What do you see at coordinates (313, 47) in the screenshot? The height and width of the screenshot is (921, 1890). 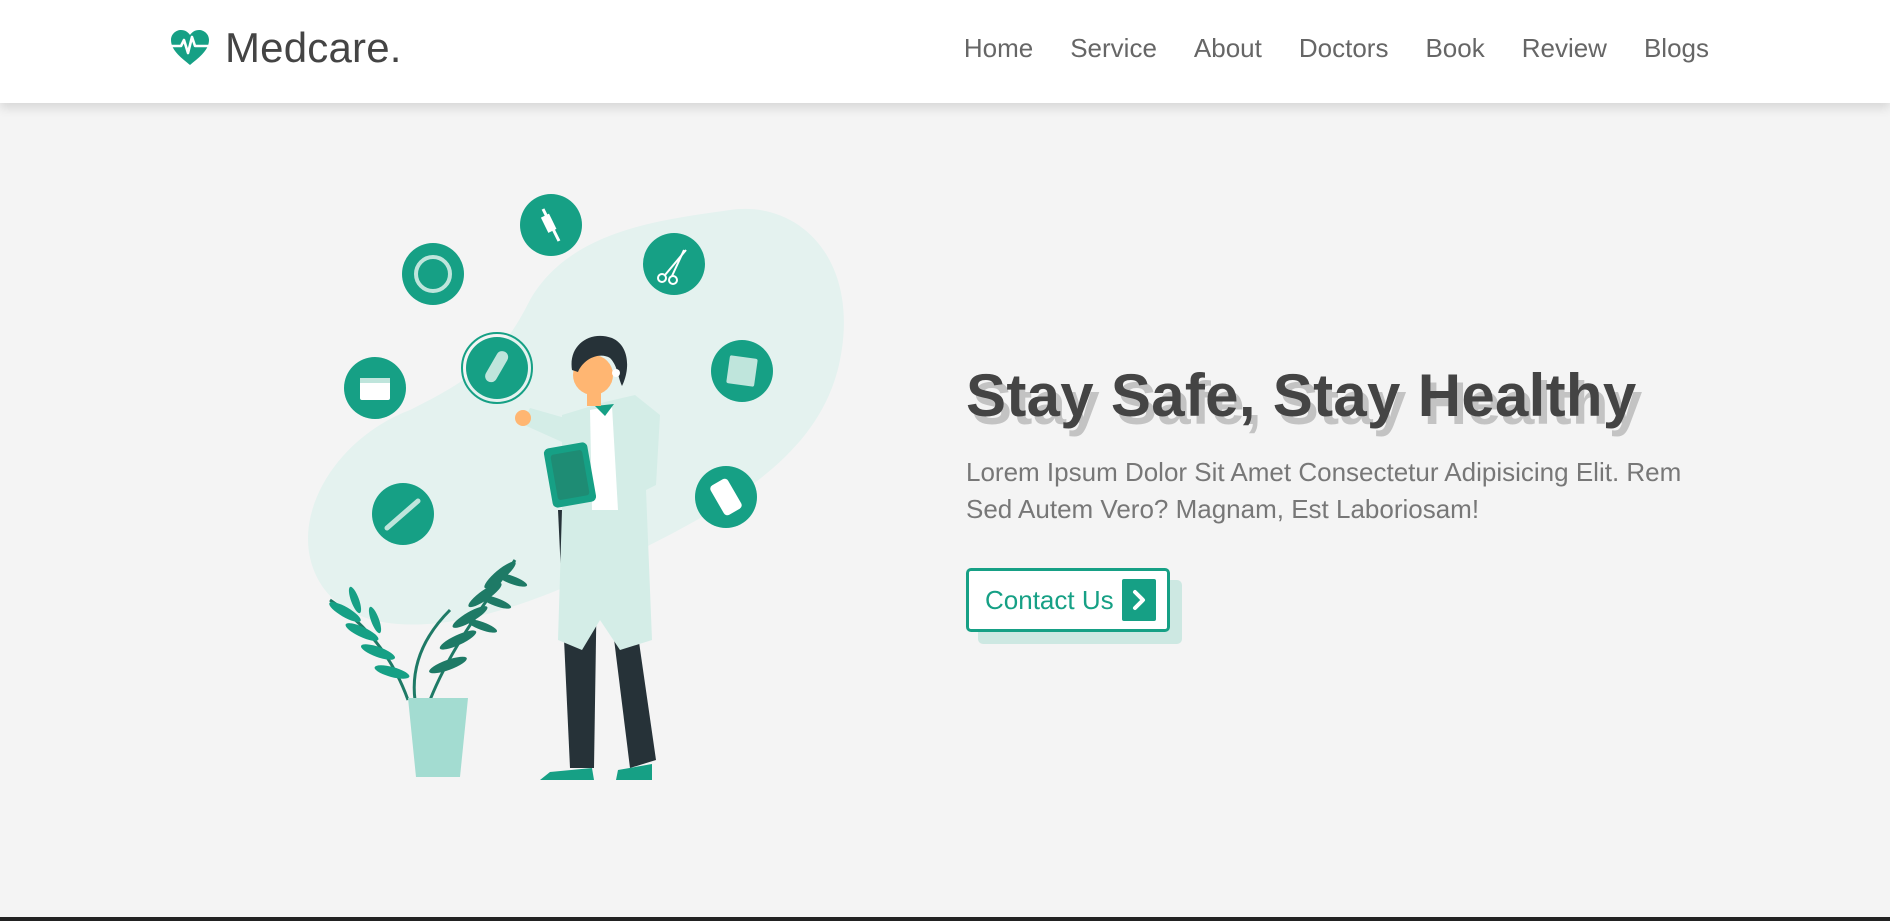 I see `brand-name: Medcare.` at bounding box center [313, 47].